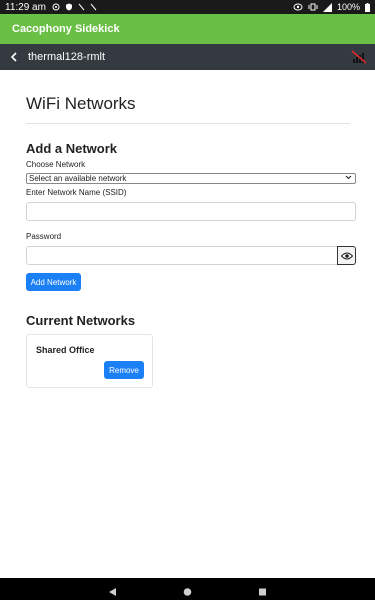  What do you see at coordinates (68, 7) in the screenshot?
I see `shield-icon` at bounding box center [68, 7].